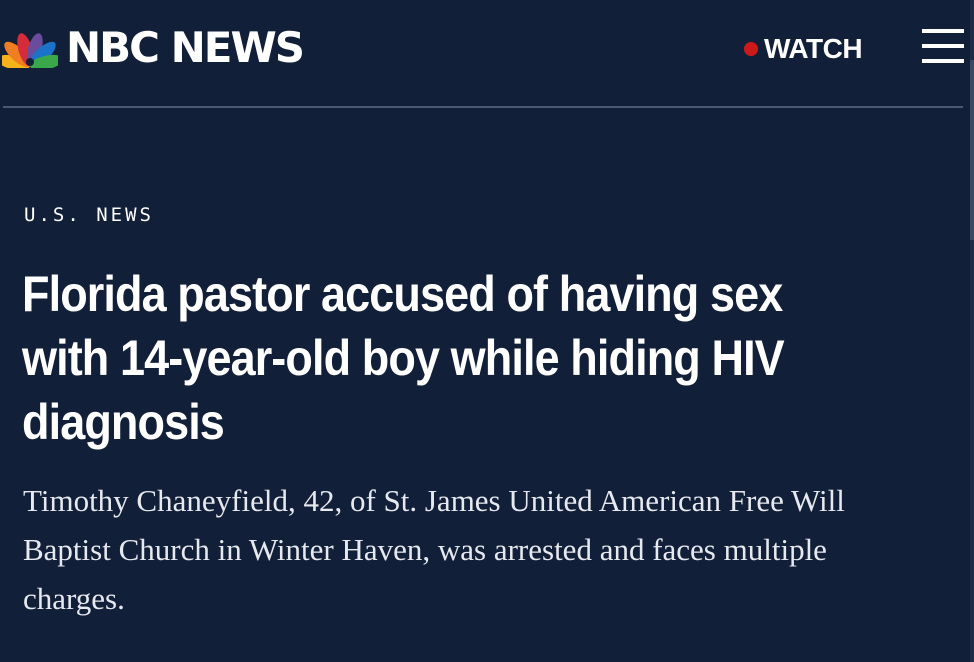 This screenshot has height=662, width=974. I want to click on site-header: NBC NEWS WATCH, so click(487, 48).